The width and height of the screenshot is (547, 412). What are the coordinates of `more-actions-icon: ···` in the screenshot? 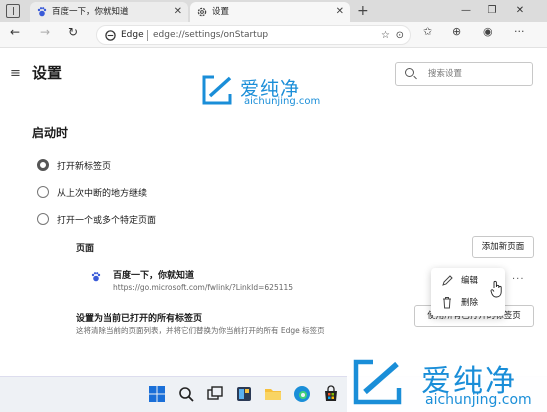 It's located at (518, 279).